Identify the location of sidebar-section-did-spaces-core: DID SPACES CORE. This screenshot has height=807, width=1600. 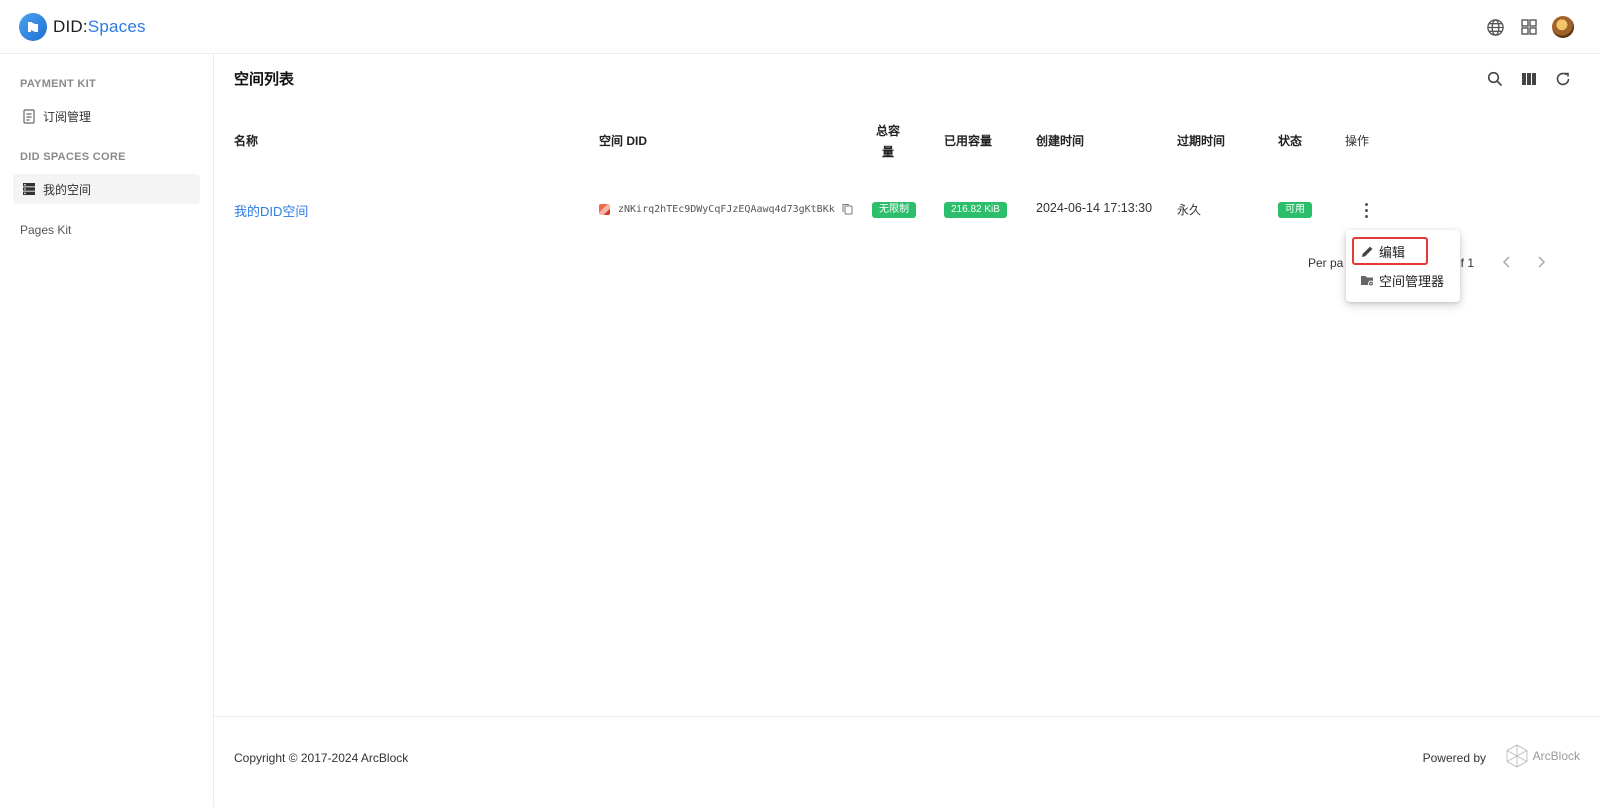
(73, 157).